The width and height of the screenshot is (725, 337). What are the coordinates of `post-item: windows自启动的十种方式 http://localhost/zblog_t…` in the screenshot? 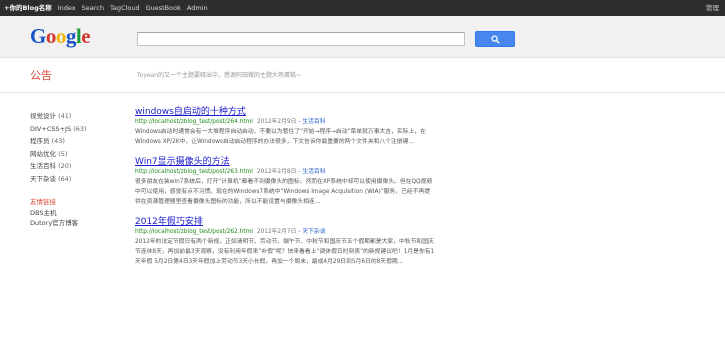 It's located at (360, 127).